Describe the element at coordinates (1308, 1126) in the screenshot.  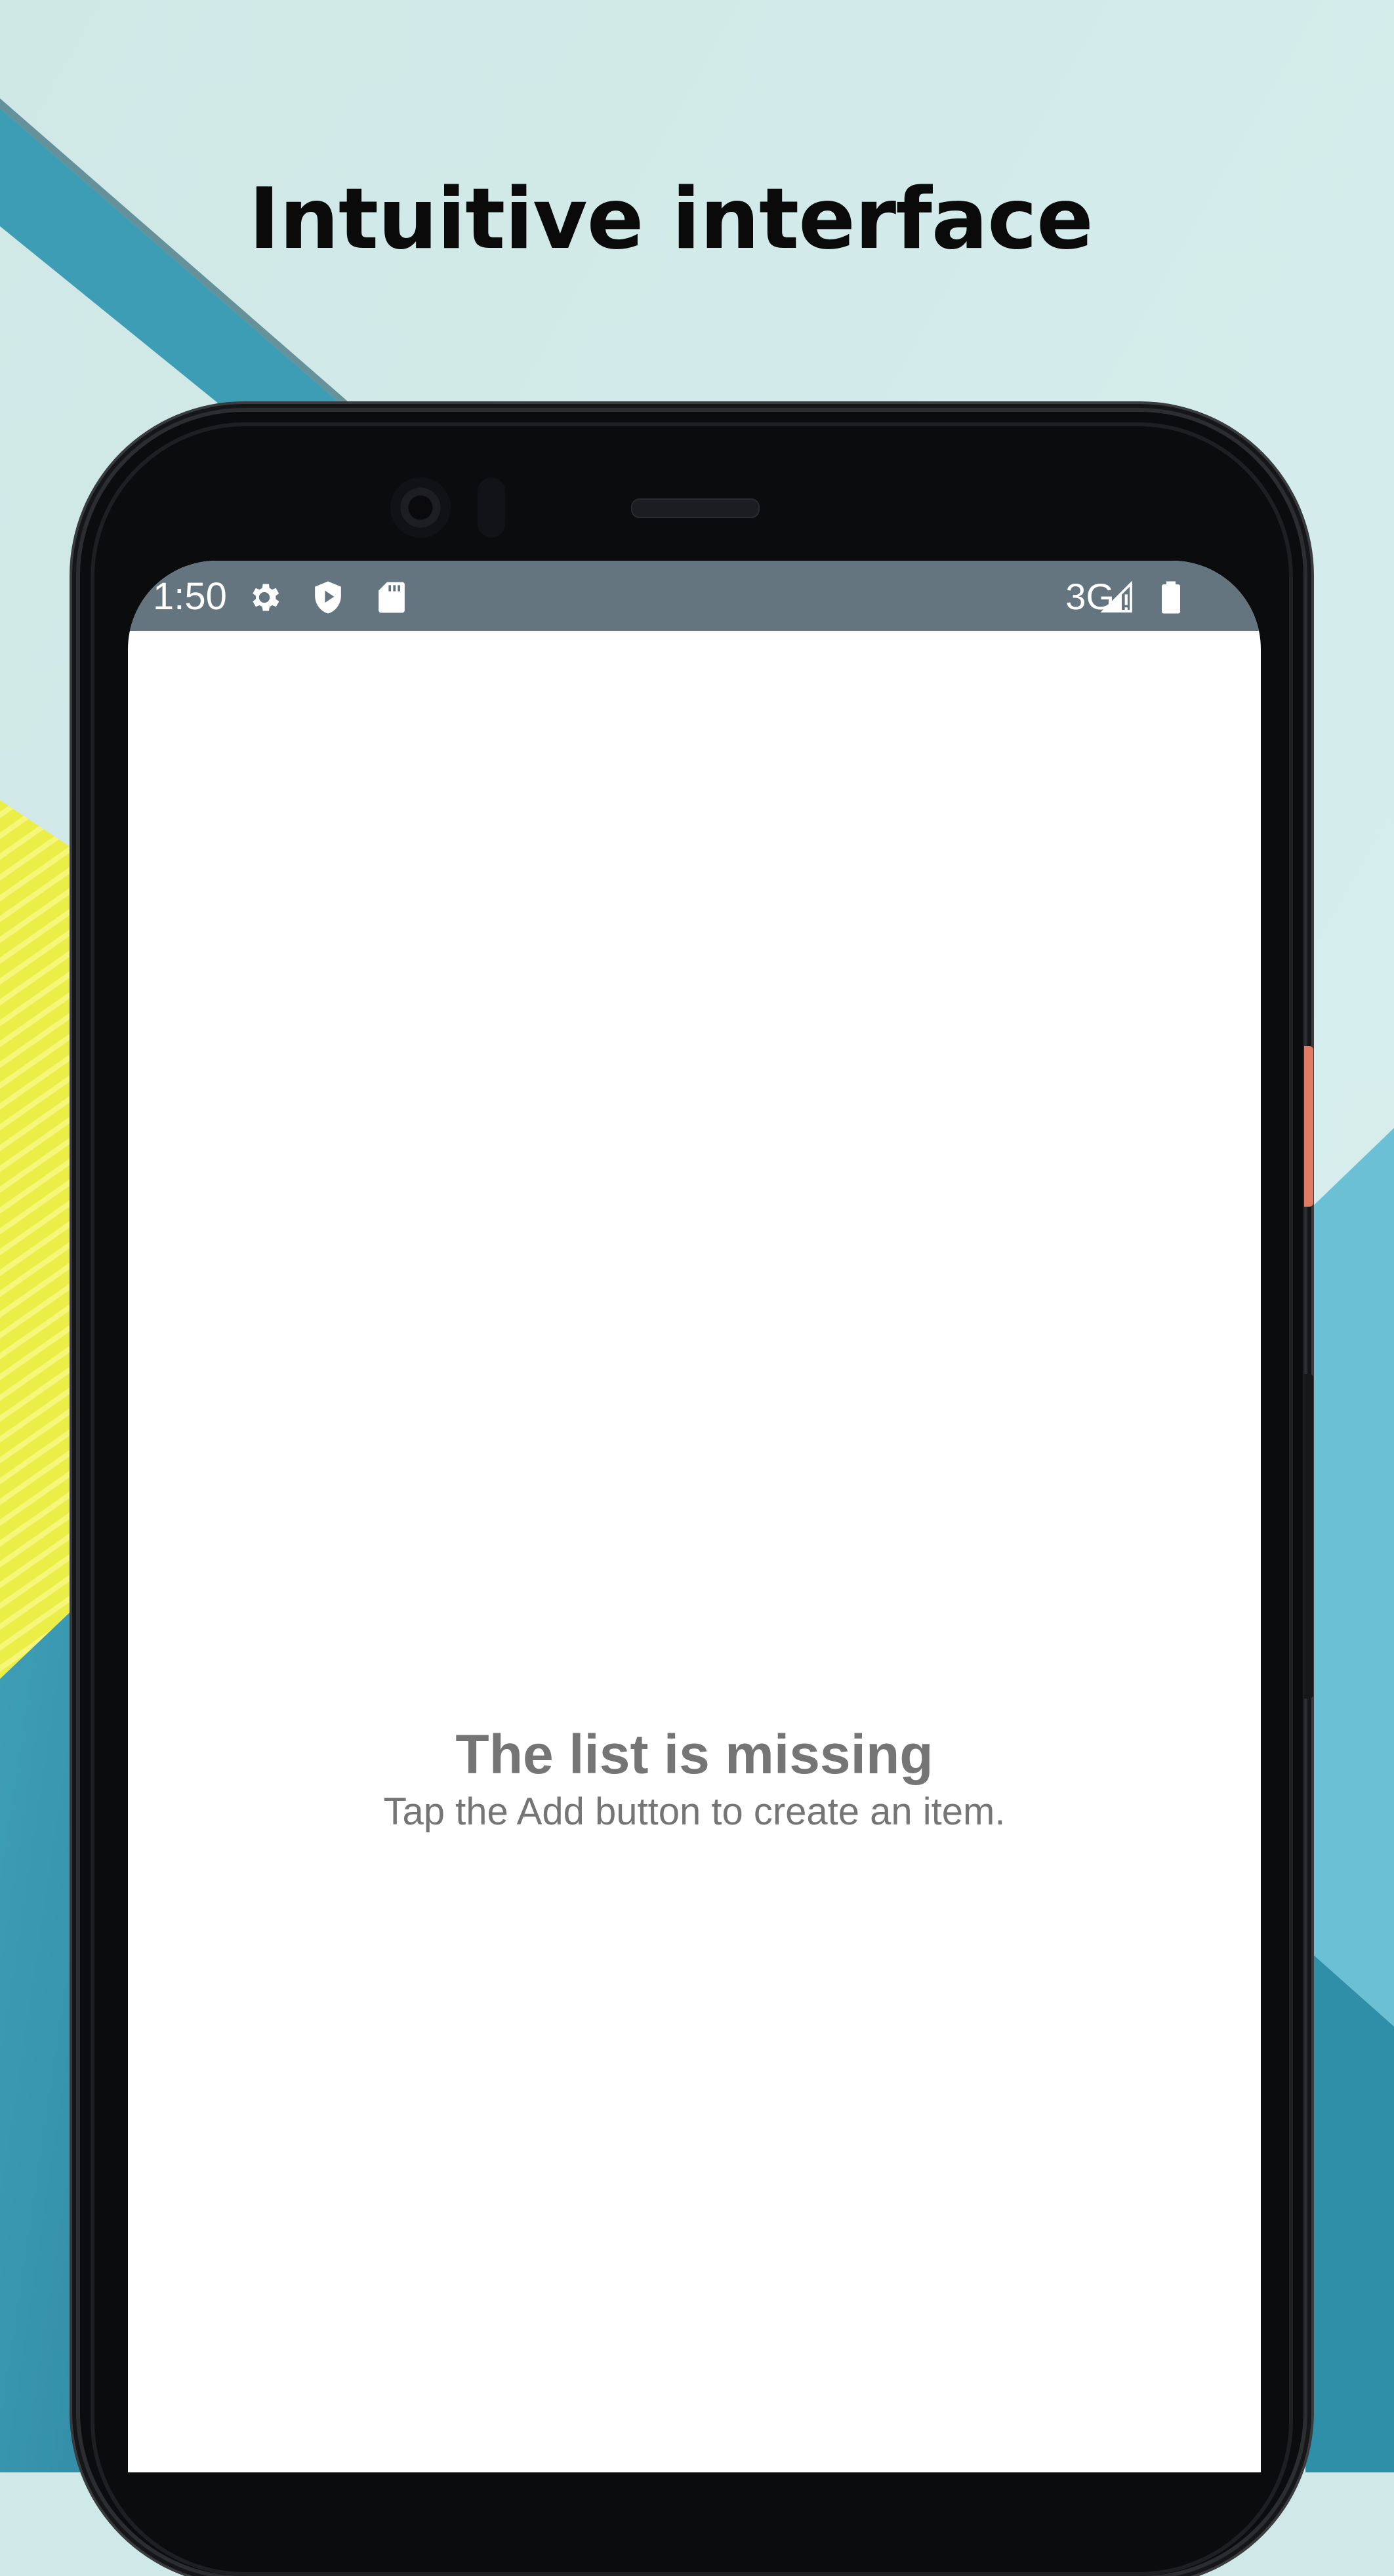
I see `power-button` at that location.